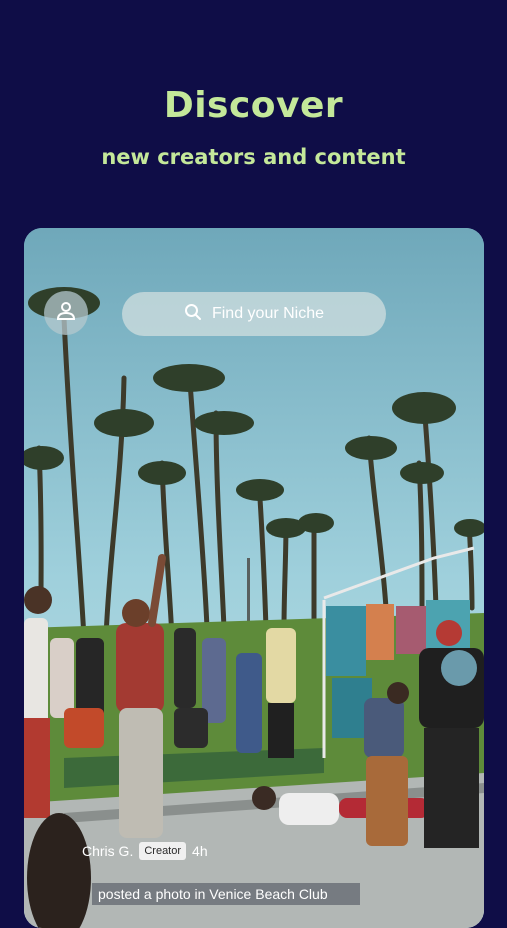 The height and width of the screenshot is (928, 507). Describe the element at coordinates (200, 851) in the screenshot. I see `post-time: 4h` at that location.